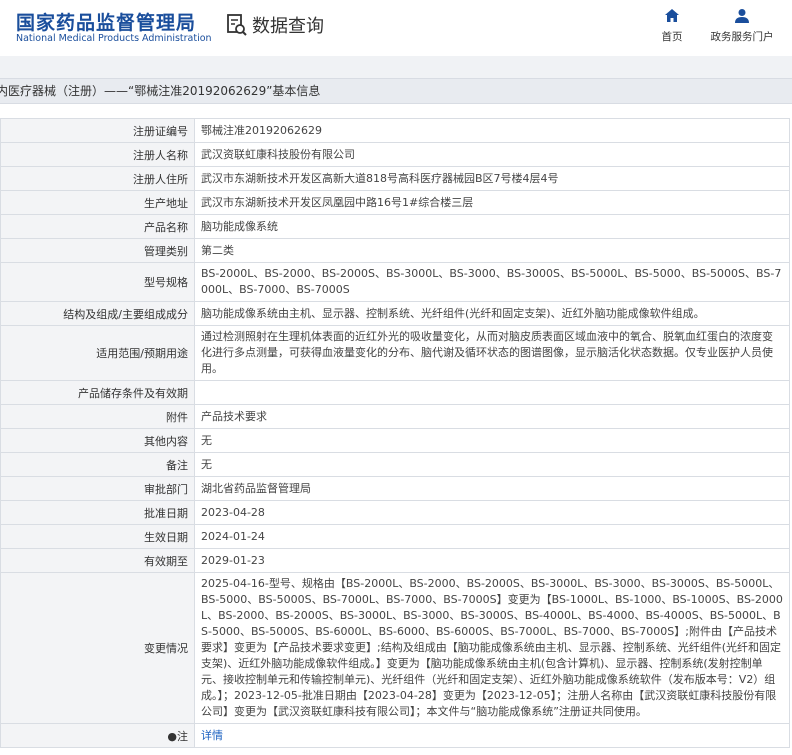  Describe the element at coordinates (492, 178) in the screenshot. I see `field-value: 武汉市东湖新技术开发区高新大道818号高科医疗器械园B区7号楼4层4号` at that location.